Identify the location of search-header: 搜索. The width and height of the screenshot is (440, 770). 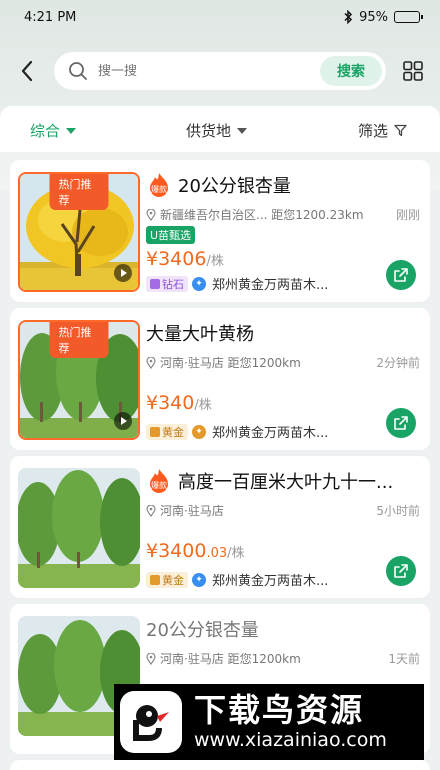
(220, 71).